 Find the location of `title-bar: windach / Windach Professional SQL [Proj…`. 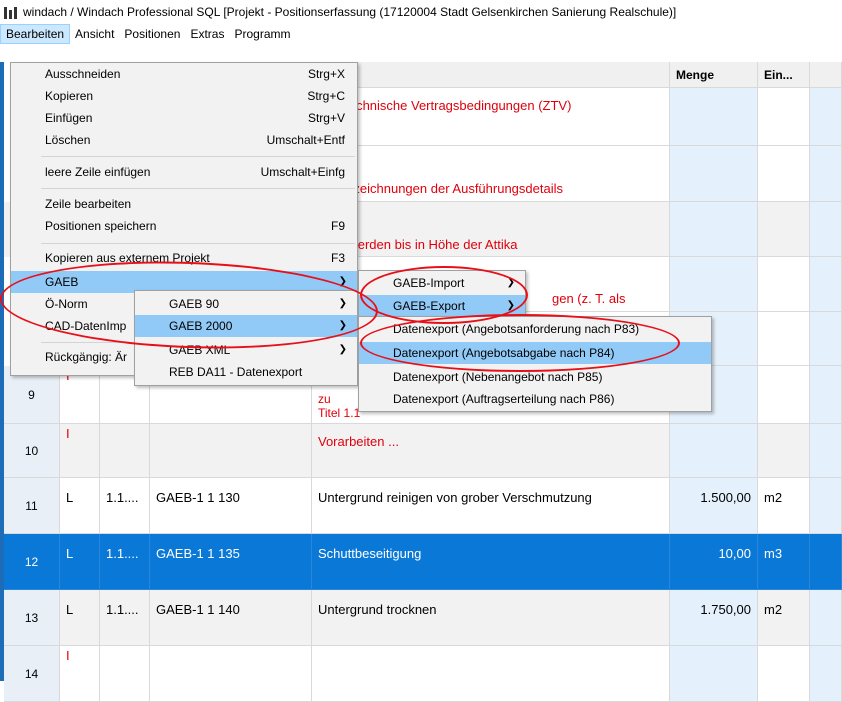

title-bar: windach / Windach Professional SQL [Proj… is located at coordinates (421, 12).